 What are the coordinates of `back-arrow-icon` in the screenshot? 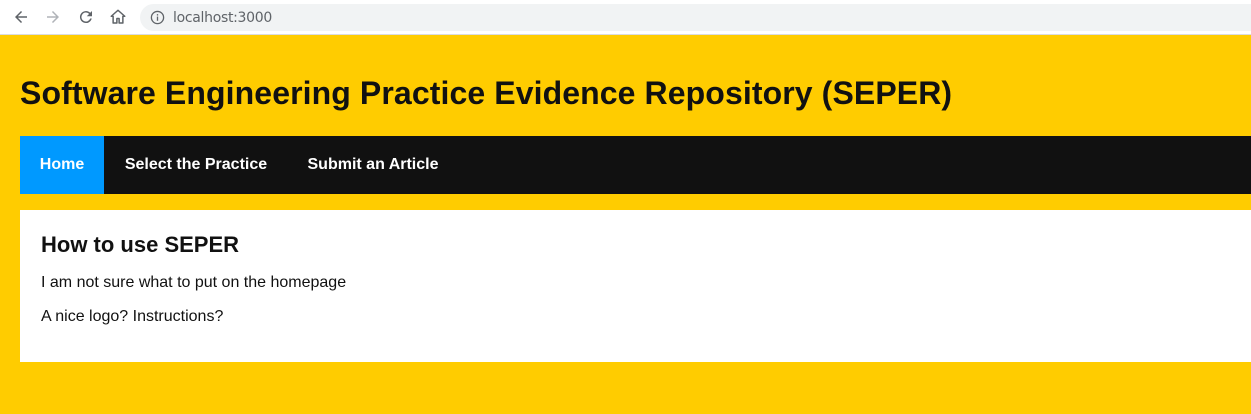 It's located at (21, 17).